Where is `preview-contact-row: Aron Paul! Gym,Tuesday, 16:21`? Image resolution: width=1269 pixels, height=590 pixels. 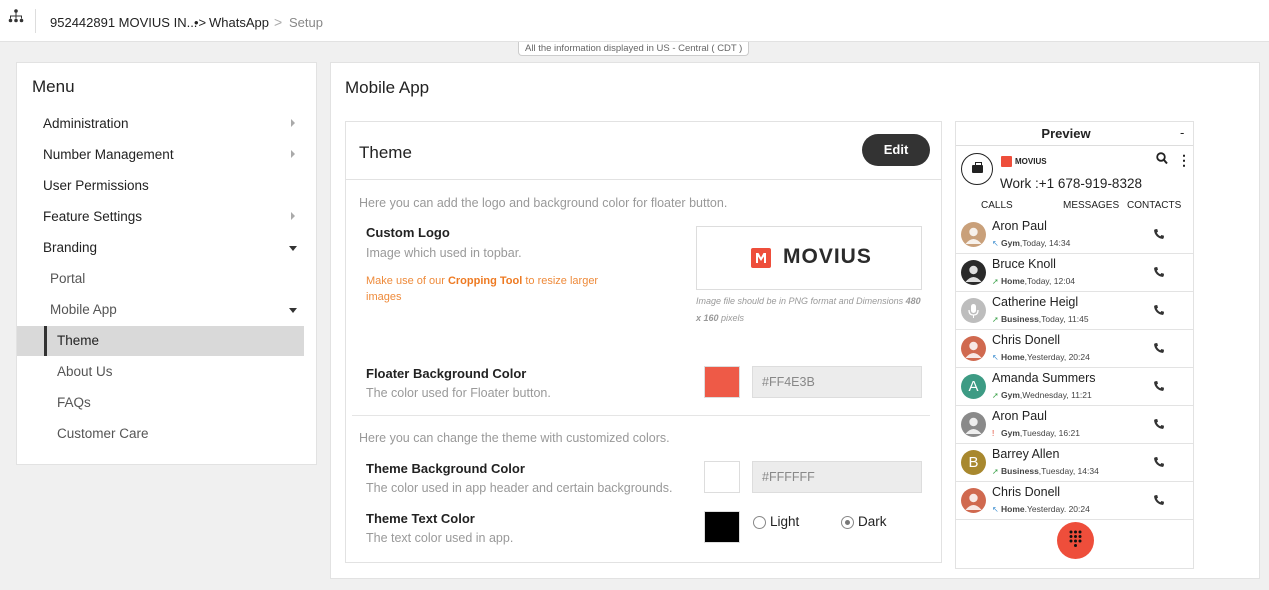
preview-contact-row: Aron Paul! Gym,Tuesday, 16:21 is located at coordinates (1074, 425).